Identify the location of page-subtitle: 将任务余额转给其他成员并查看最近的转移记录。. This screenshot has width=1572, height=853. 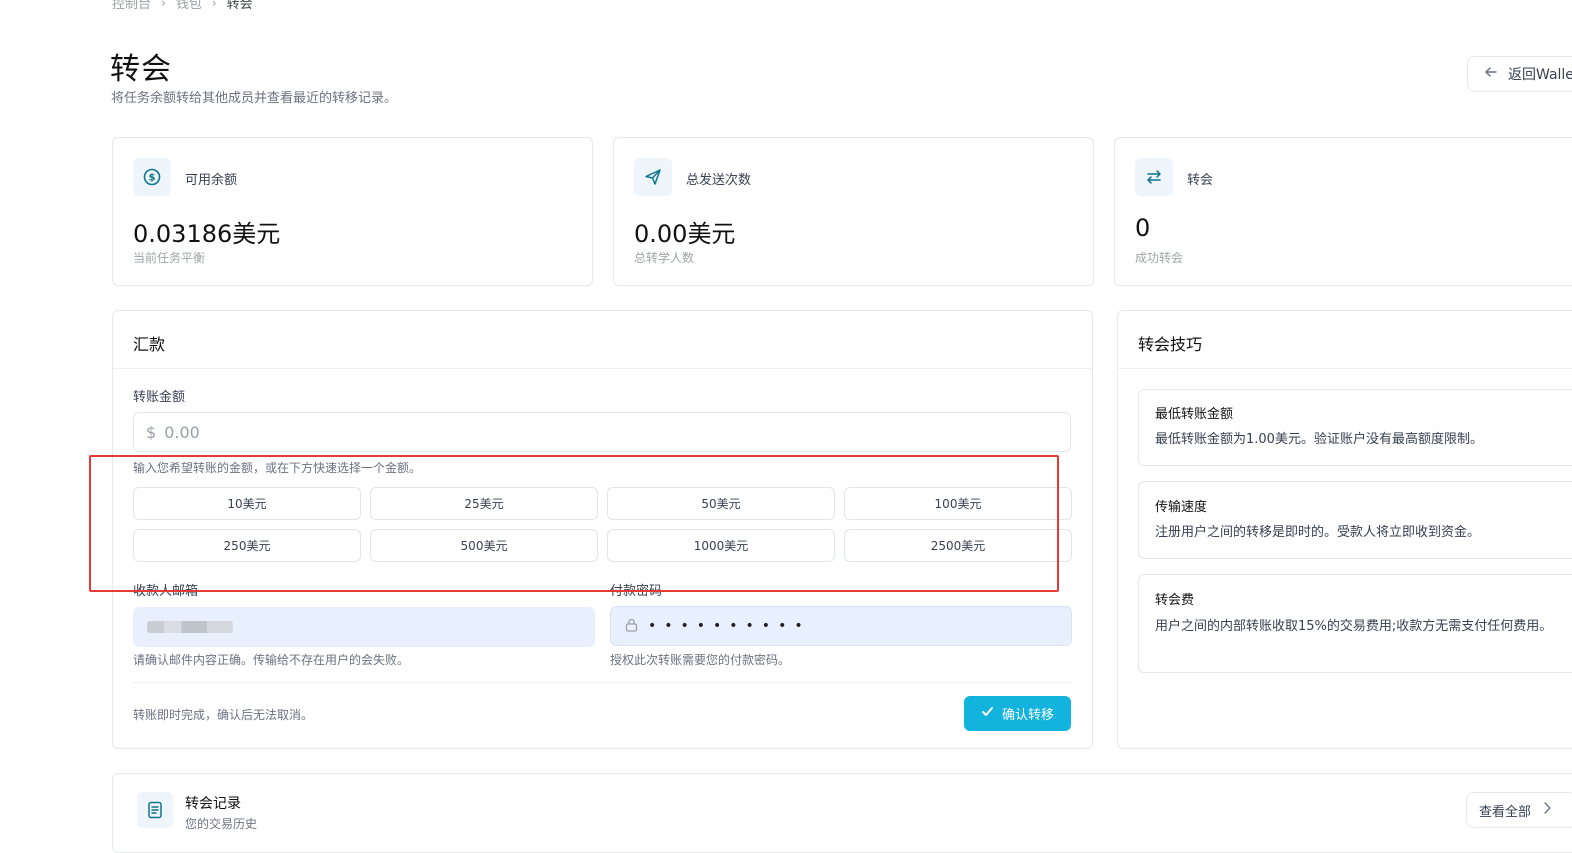
(254, 98).